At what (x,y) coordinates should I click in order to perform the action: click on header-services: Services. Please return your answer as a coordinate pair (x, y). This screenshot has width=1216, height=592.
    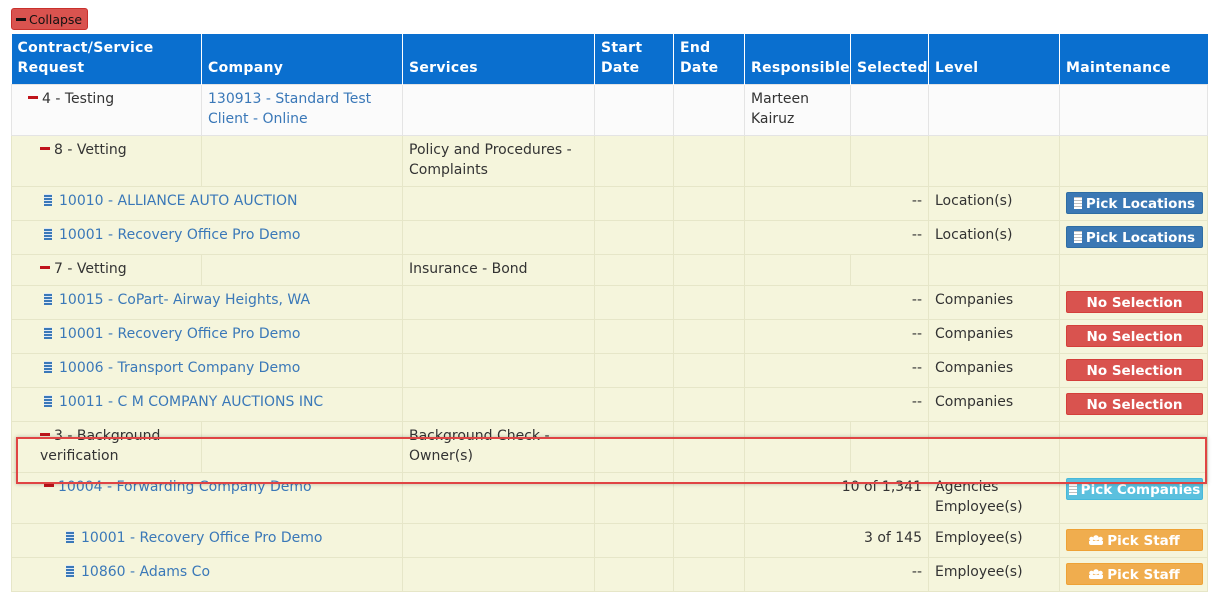
    Looking at the image, I should click on (498, 59).